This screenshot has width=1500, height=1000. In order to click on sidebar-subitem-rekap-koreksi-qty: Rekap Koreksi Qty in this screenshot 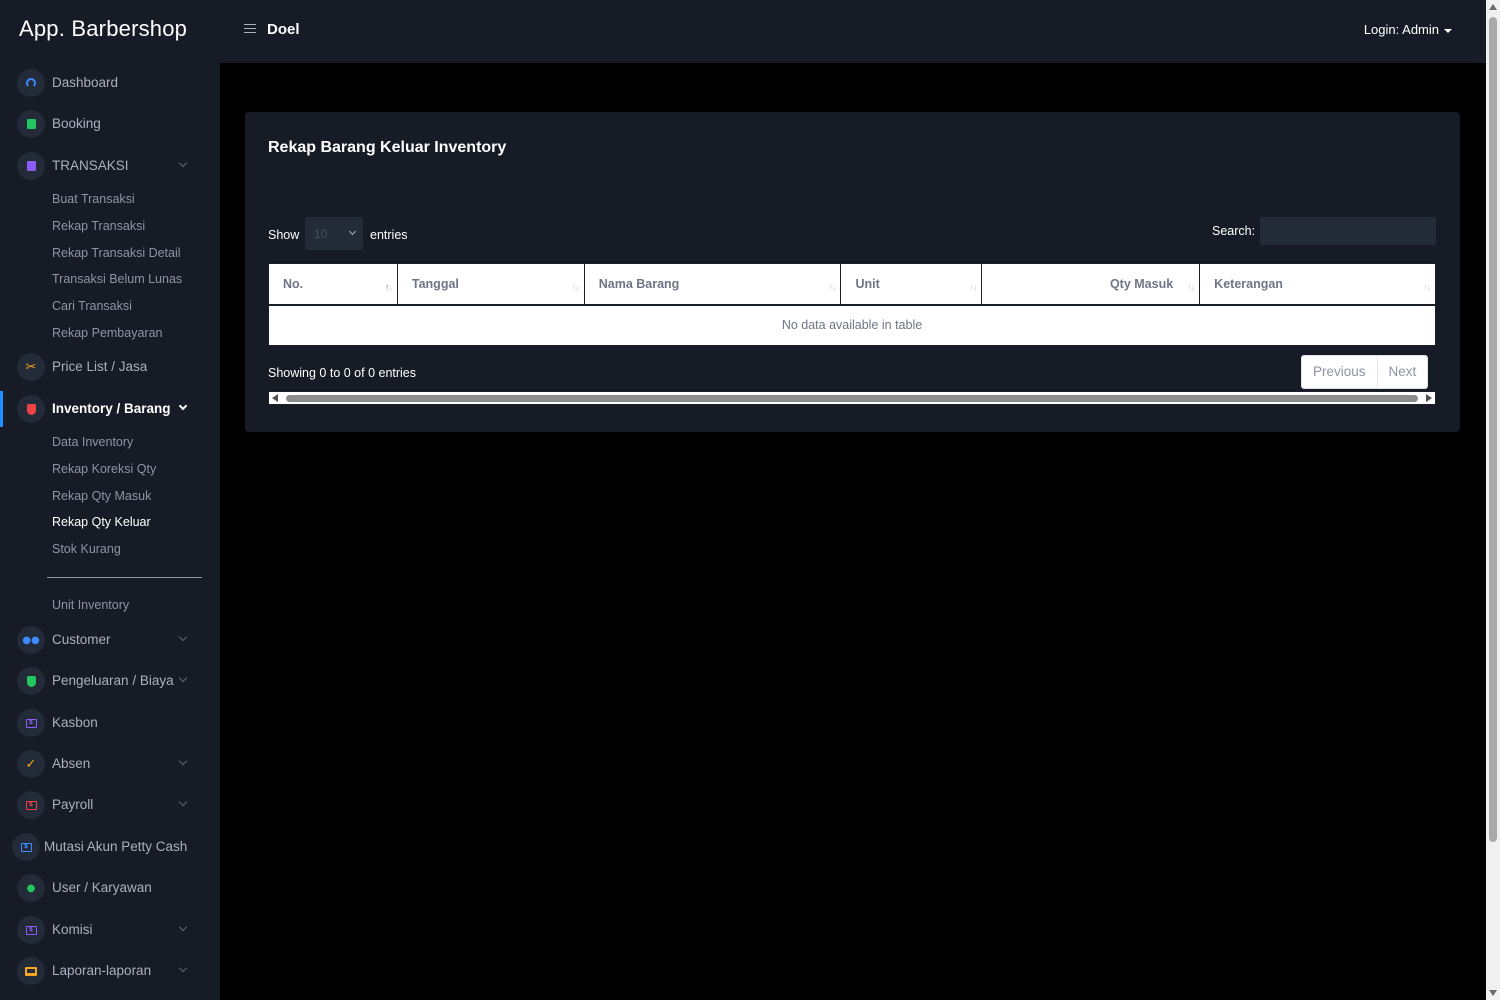, I will do `click(104, 469)`.